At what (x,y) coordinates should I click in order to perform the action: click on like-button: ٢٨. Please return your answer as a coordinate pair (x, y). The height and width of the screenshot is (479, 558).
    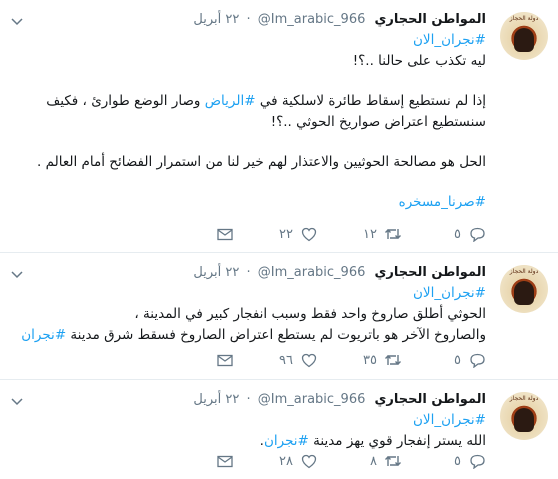
    Looking at the image, I should click on (276, 461).